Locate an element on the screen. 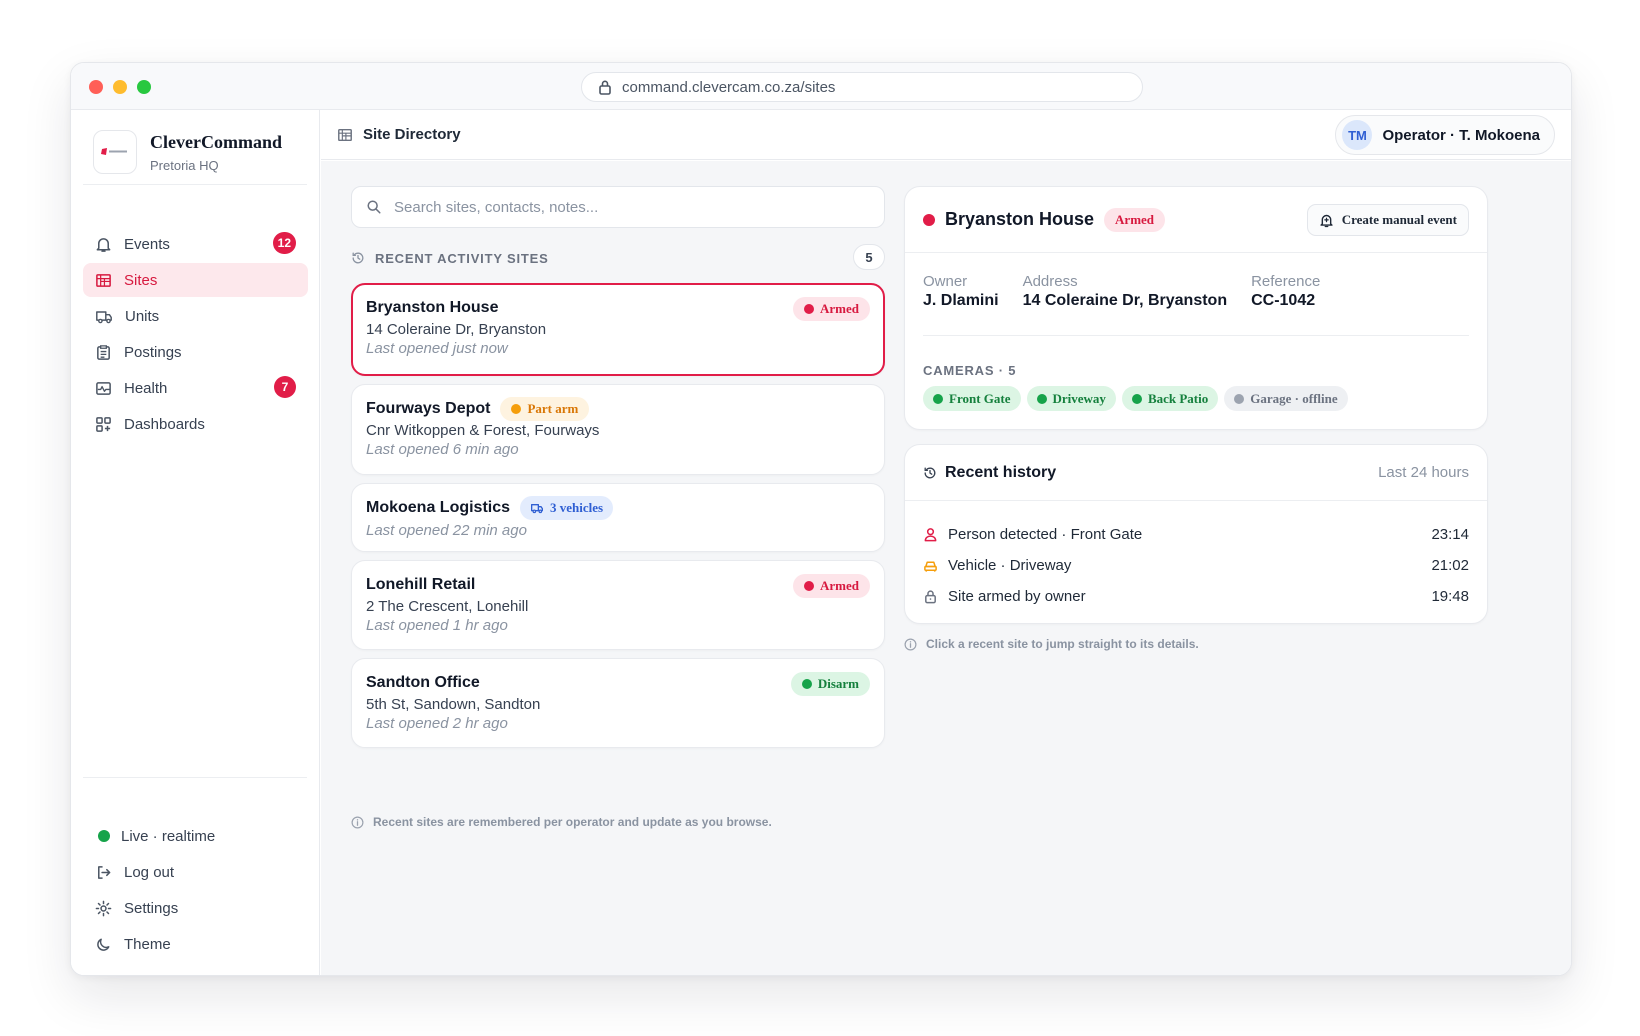 This screenshot has height=1036, width=1640. vehicles-badge: 3 vehicles is located at coordinates (567, 508).